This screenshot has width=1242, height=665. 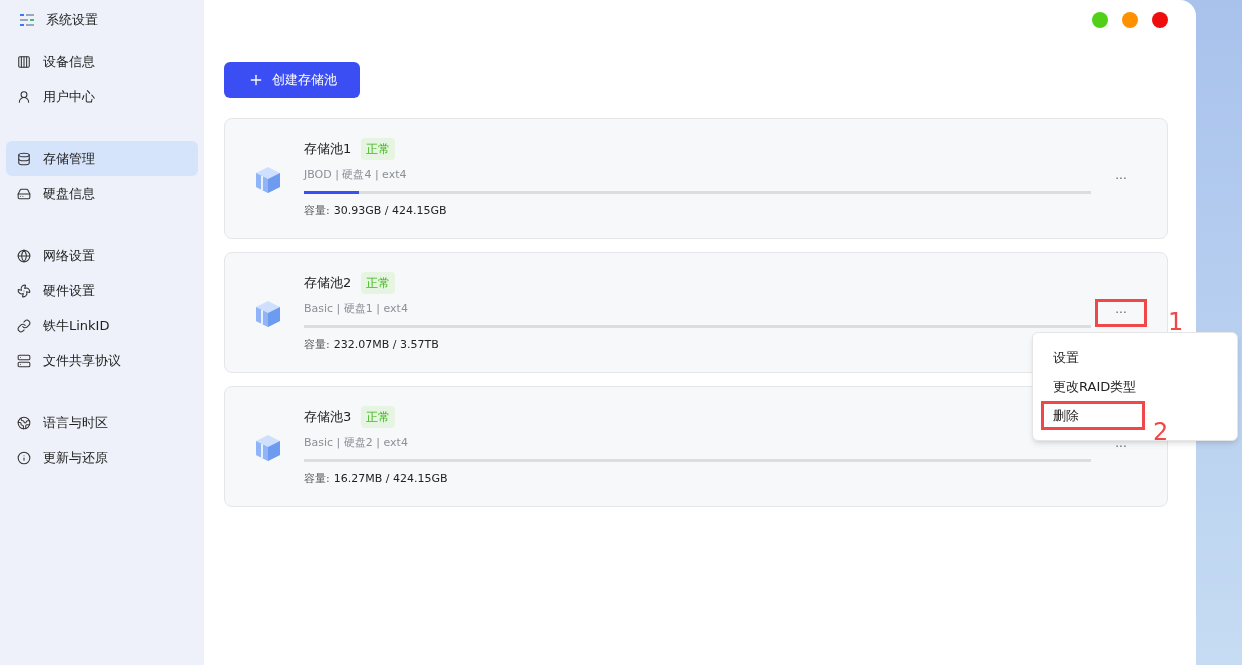 I want to click on sidebar-item: 更新与还原, so click(x=102, y=457).